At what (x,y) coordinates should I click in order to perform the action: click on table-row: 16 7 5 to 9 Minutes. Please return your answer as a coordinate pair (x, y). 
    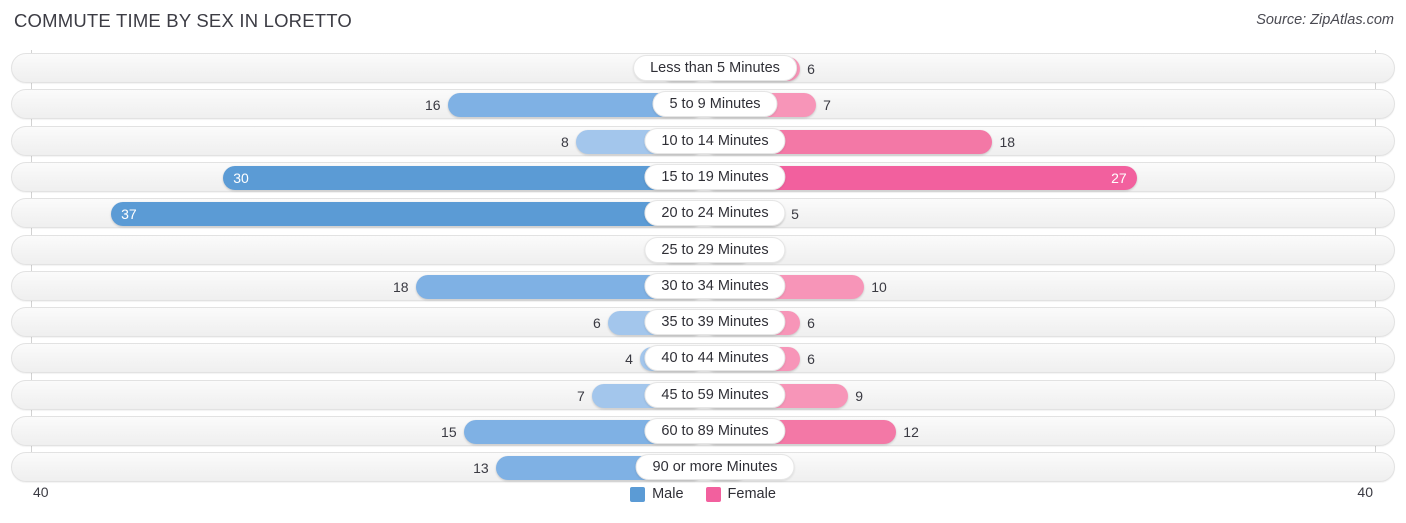
    Looking at the image, I should click on (703, 104).